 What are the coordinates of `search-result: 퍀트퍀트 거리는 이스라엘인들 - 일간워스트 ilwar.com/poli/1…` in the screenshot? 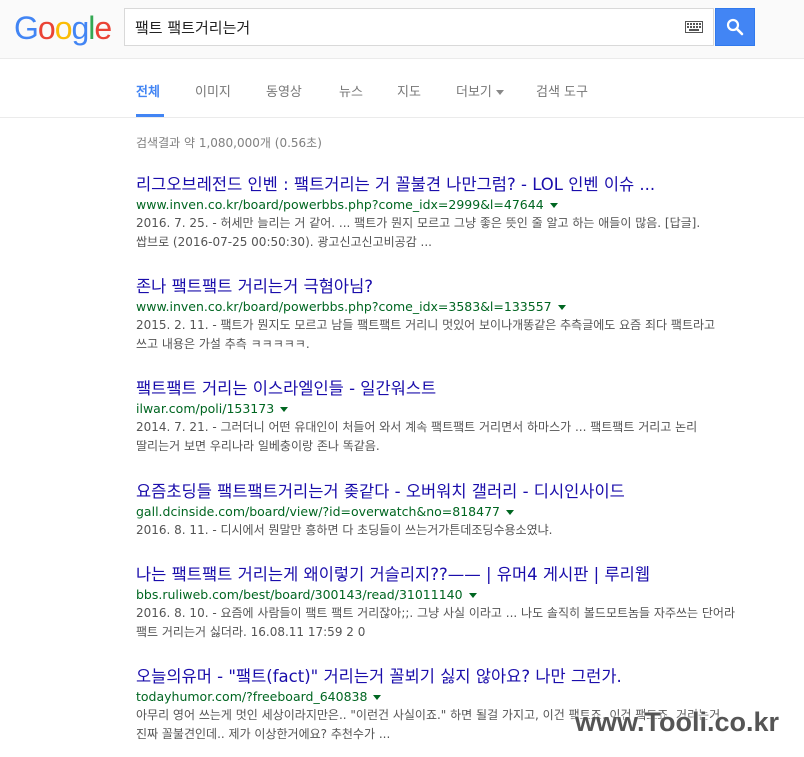 It's located at (441, 417).